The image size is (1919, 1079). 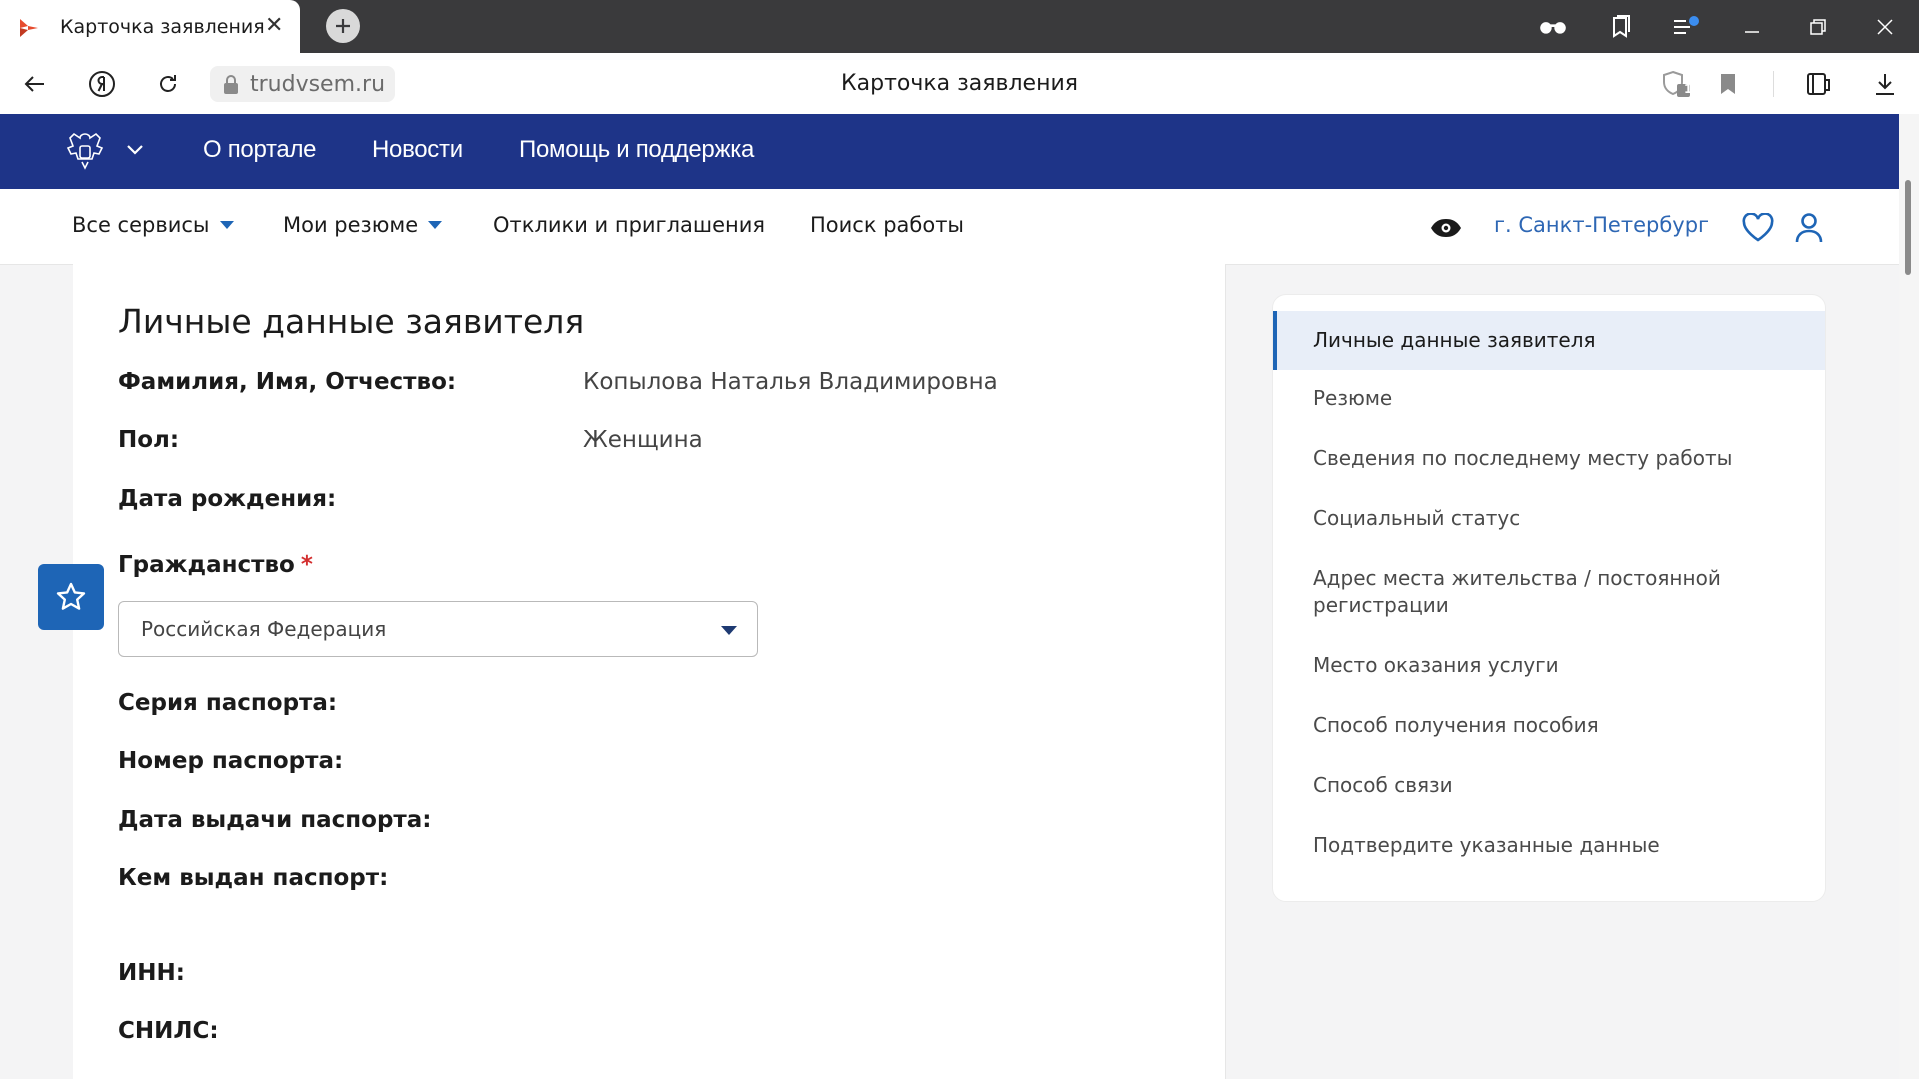 I want to click on tab-close-icon: ✕, so click(x=274, y=25).